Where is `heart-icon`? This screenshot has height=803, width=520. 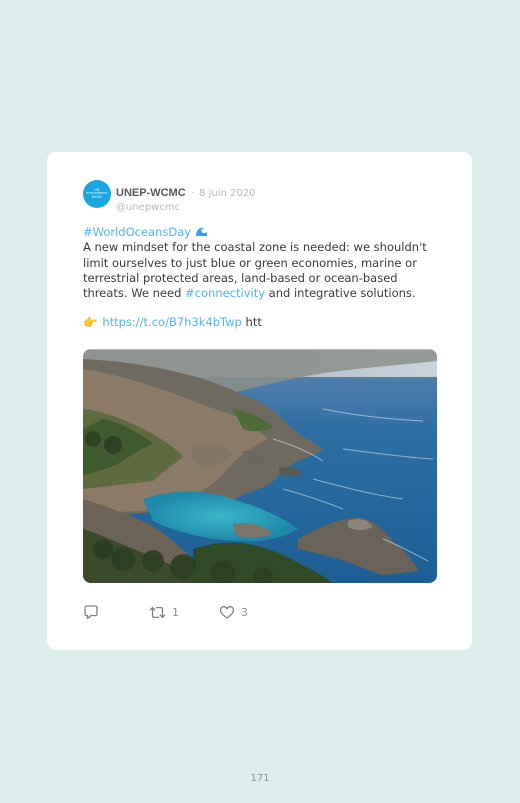 heart-icon is located at coordinates (227, 612).